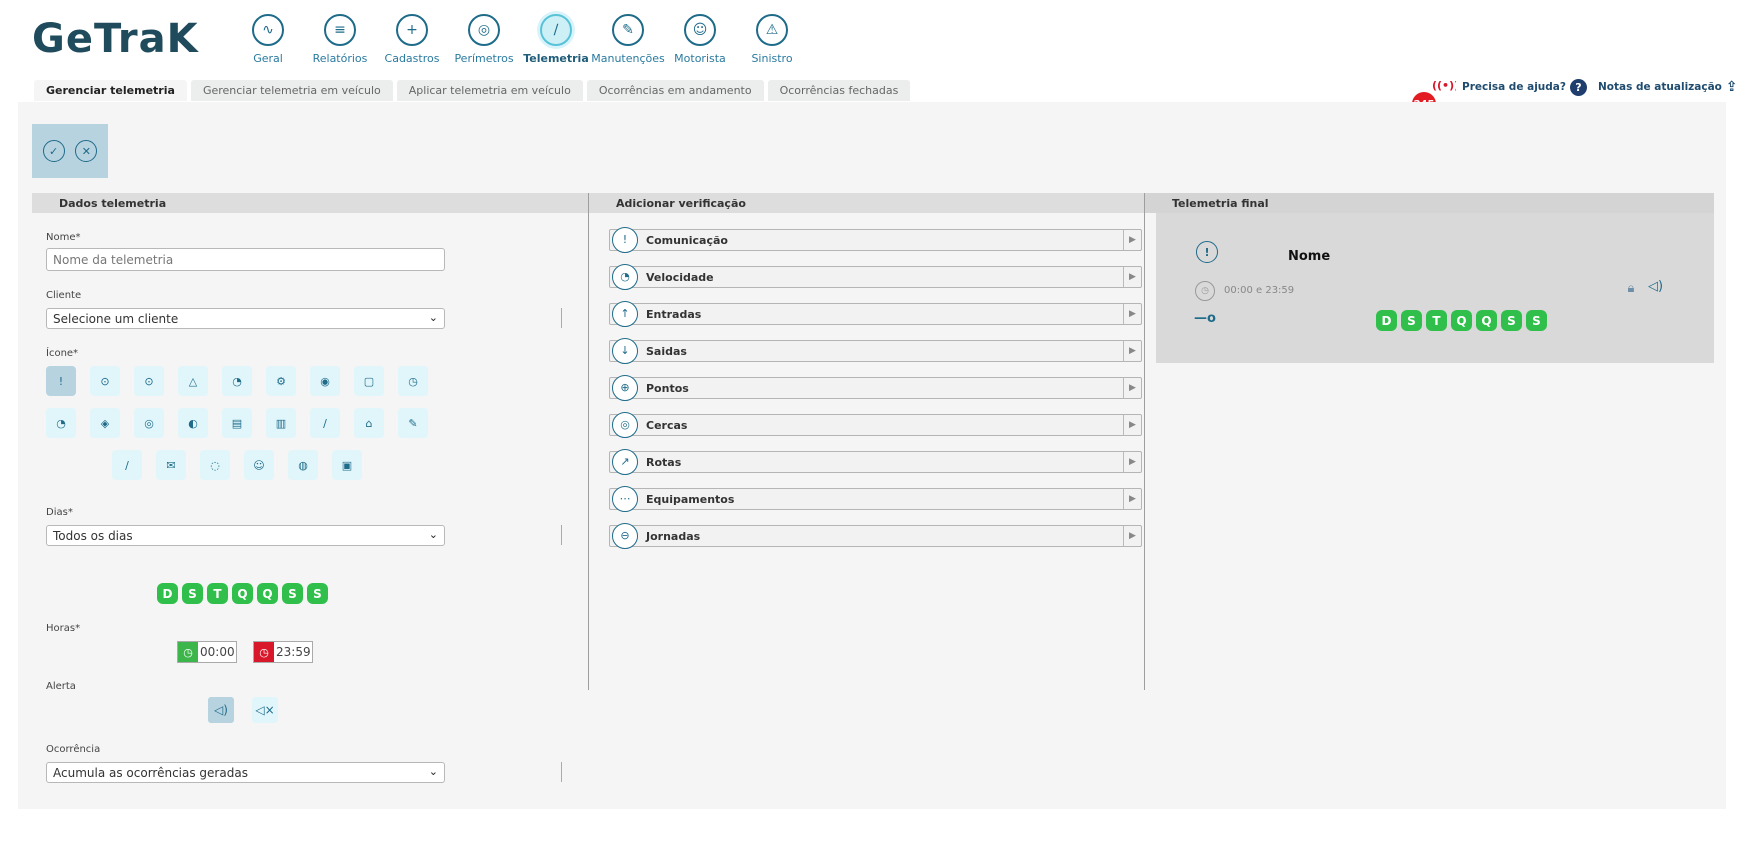  Describe the element at coordinates (61, 423) in the screenshot. I see `speedometer-icon: ◔` at that location.